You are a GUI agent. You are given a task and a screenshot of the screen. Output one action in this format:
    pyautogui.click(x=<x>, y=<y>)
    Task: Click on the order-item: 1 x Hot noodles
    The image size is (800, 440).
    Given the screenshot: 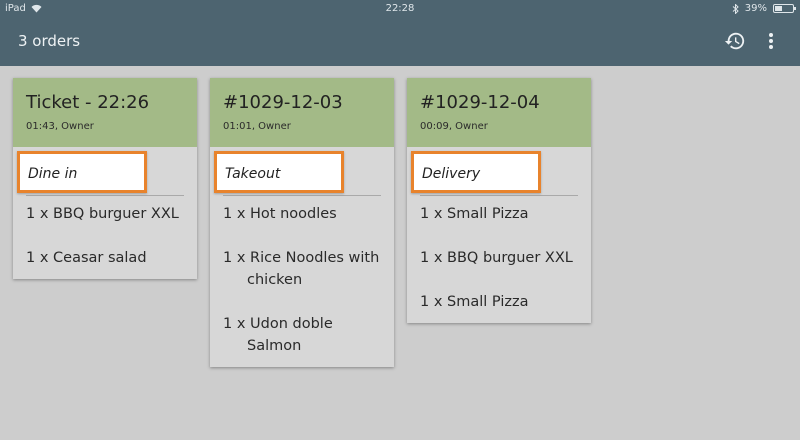 What is the action you would take?
    pyautogui.click(x=280, y=214)
    